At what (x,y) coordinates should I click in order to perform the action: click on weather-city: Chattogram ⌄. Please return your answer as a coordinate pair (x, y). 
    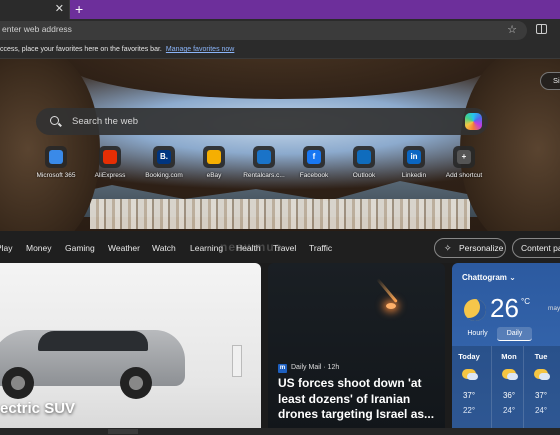
    Looking at the image, I should click on (489, 277).